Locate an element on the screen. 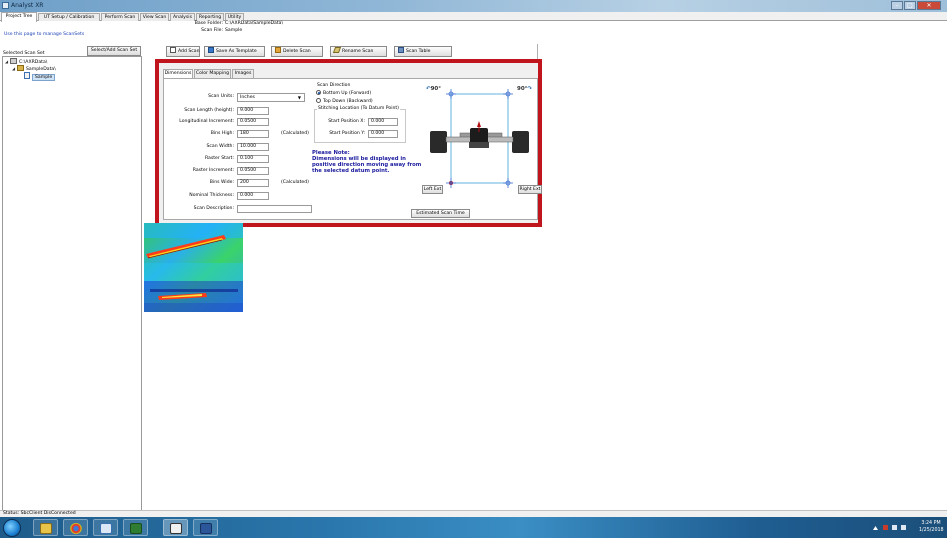 Image resolution: width=947 pixels, height=538 pixels. window-controls: – □ ✕ is located at coordinates (915, 5).